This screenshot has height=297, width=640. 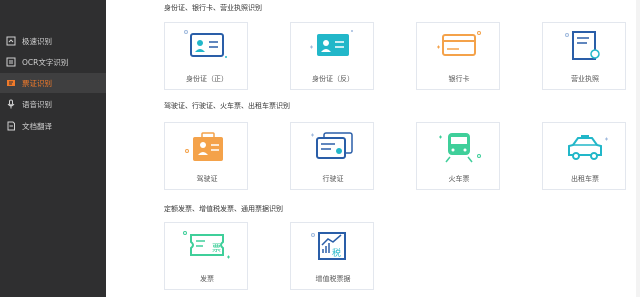 I want to click on card-driver-license: 驾驶证, so click(x=206, y=156).